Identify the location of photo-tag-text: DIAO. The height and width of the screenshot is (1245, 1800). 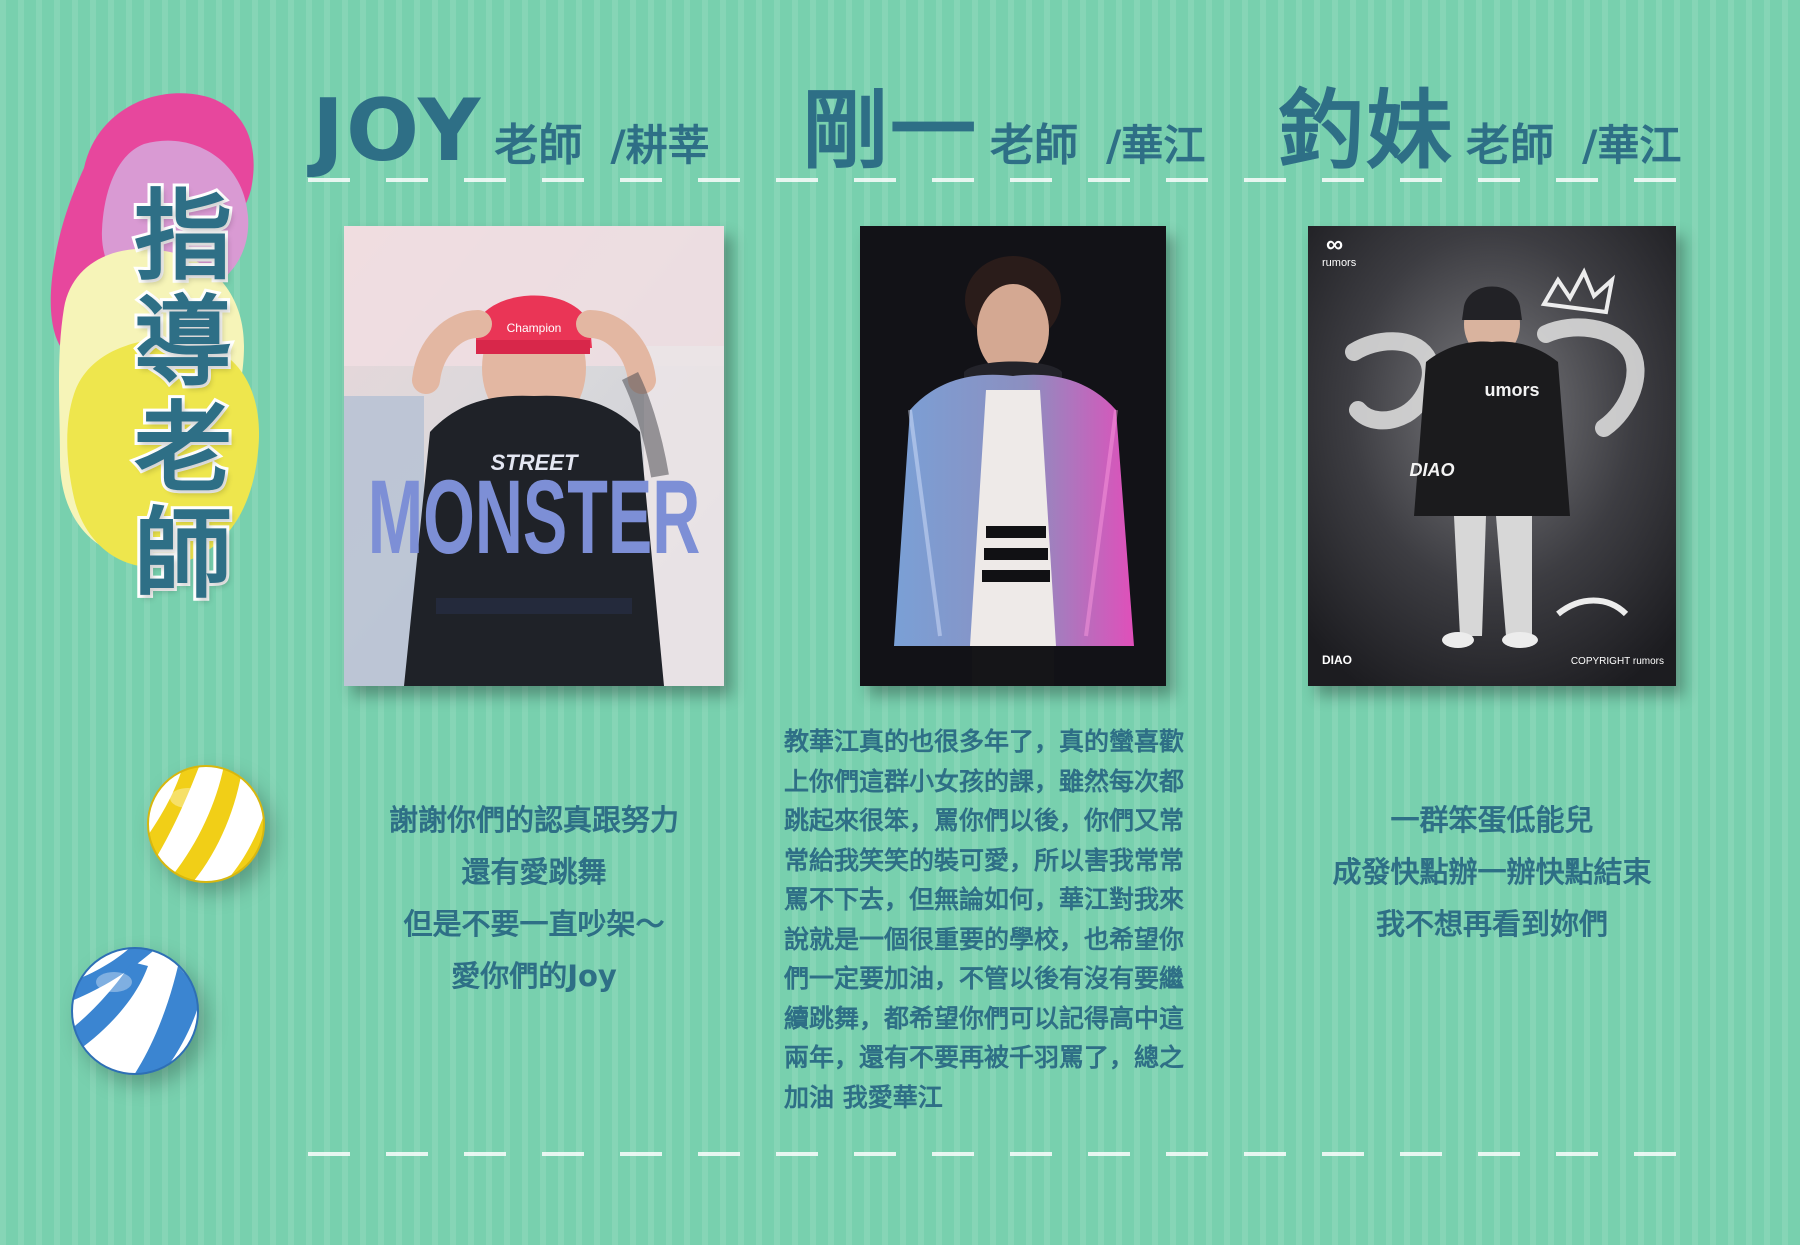
(1432, 470).